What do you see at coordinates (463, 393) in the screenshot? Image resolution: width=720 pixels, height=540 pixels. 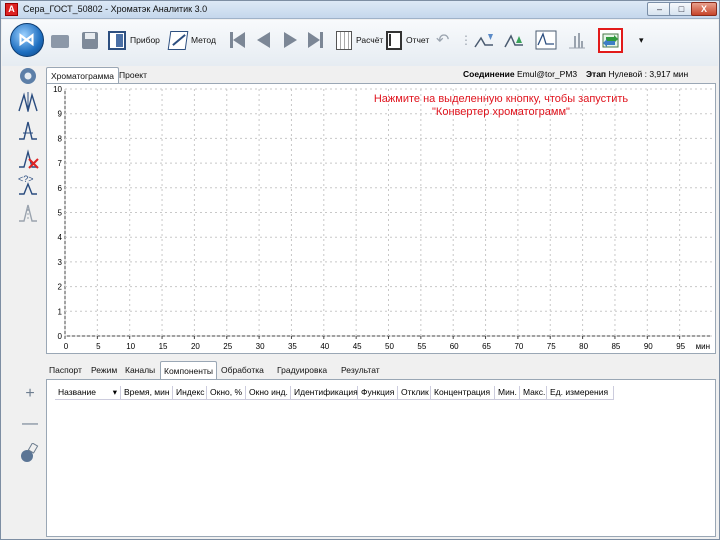 I see `column-header: Концентрация` at bounding box center [463, 393].